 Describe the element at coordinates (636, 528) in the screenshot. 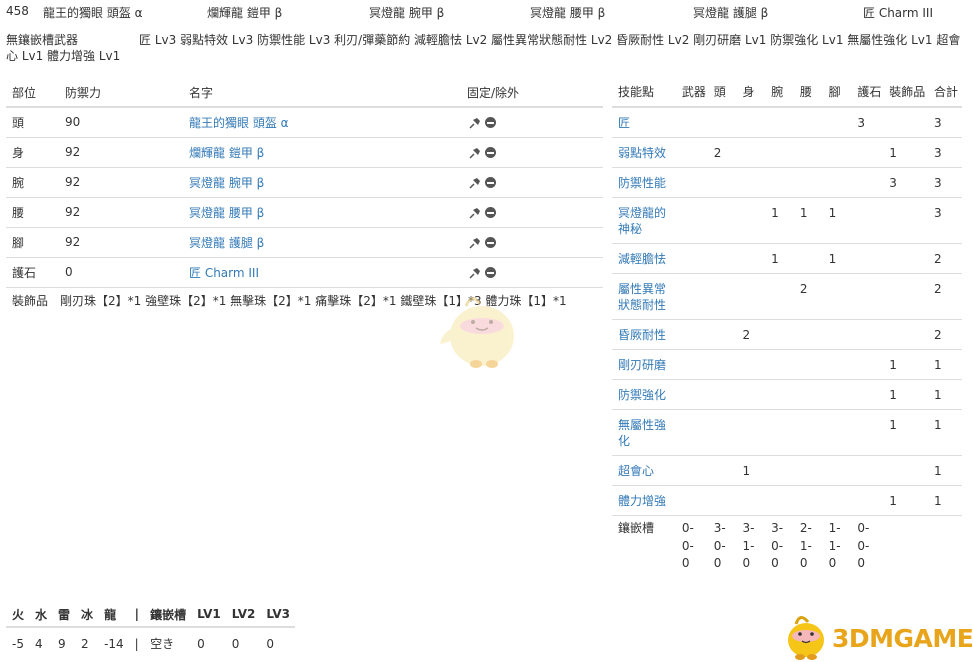

I see `slots-label: 鑲嵌槽` at that location.